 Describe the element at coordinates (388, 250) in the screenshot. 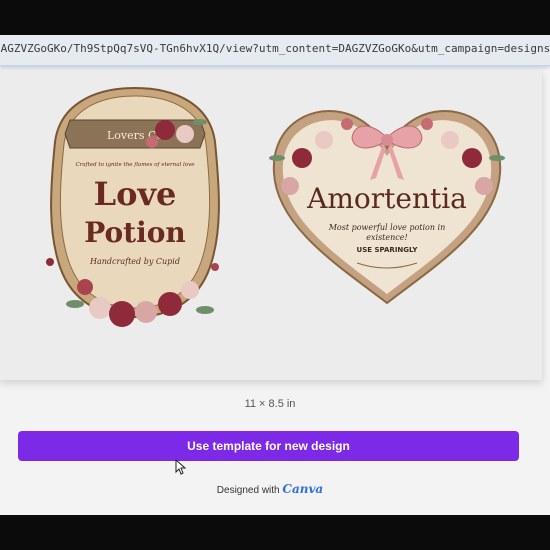

I see `amortentia-warning: USE SPARINGLY` at that location.